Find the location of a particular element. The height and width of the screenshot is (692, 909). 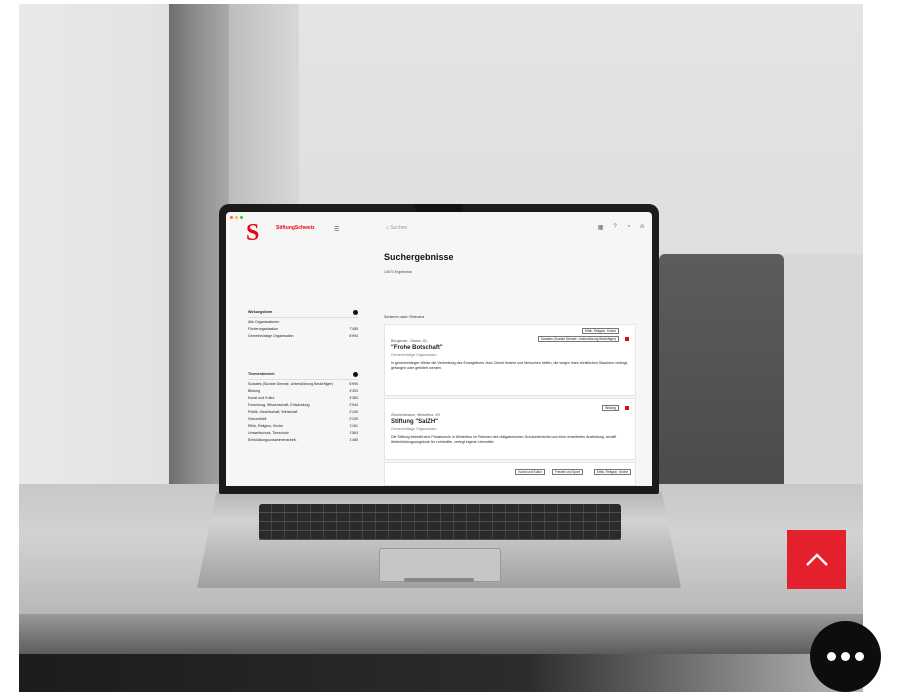

filter-option-label: Bildung is located at coordinates (254, 390).